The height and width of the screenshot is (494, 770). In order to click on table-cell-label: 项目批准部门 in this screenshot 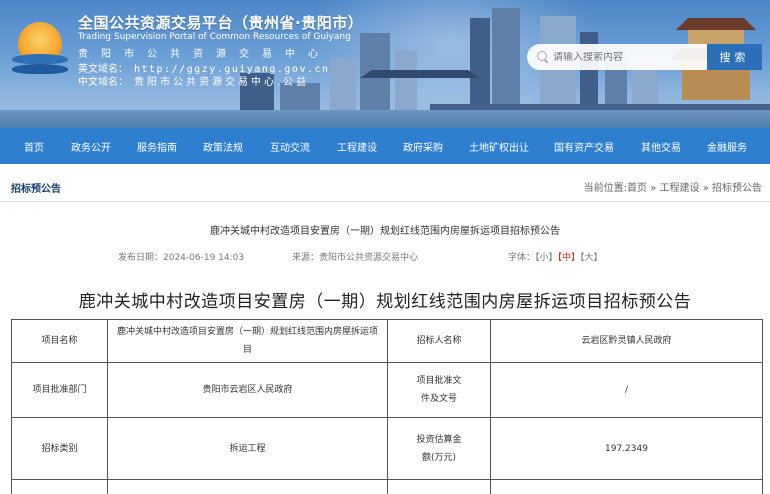, I will do `click(59, 390)`.